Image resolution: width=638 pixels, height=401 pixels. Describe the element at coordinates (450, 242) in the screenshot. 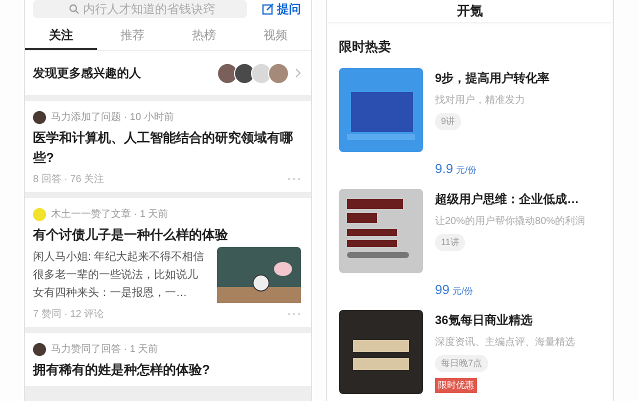

I see `lesson-tag: 11讲` at that location.